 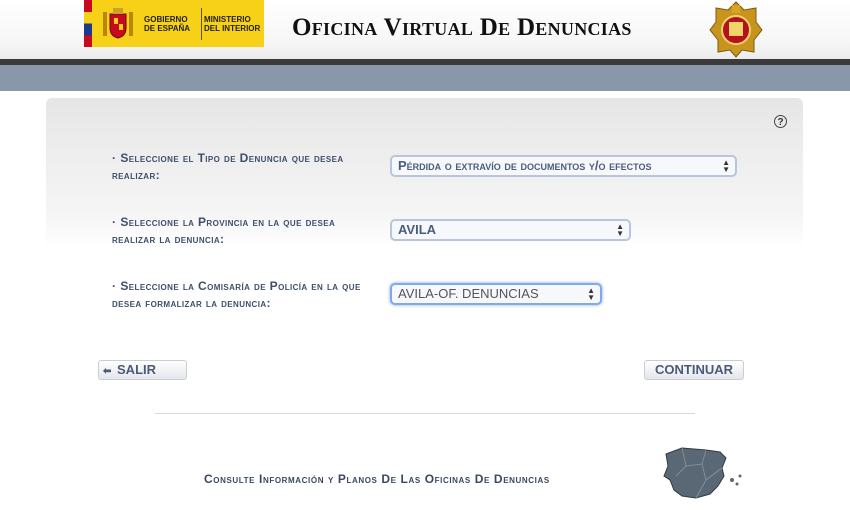 I want to click on exit-button: ⬅ SALIR, so click(x=142, y=370).